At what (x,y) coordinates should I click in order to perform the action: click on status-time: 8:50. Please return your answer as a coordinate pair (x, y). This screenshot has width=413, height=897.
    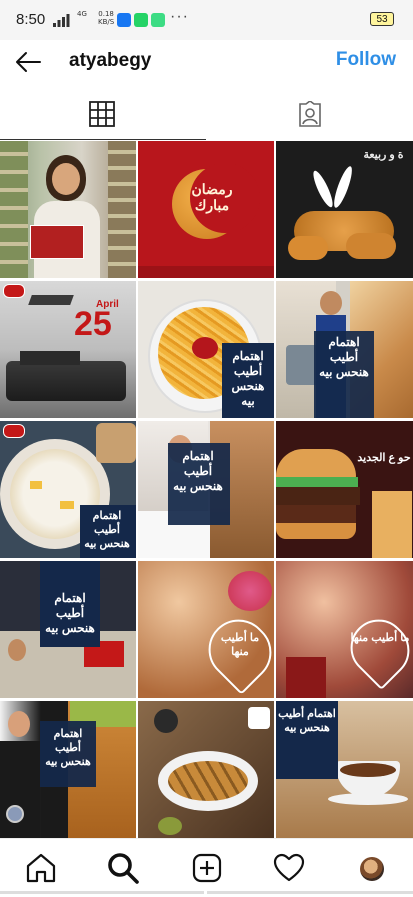
    Looking at the image, I should click on (31, 19).